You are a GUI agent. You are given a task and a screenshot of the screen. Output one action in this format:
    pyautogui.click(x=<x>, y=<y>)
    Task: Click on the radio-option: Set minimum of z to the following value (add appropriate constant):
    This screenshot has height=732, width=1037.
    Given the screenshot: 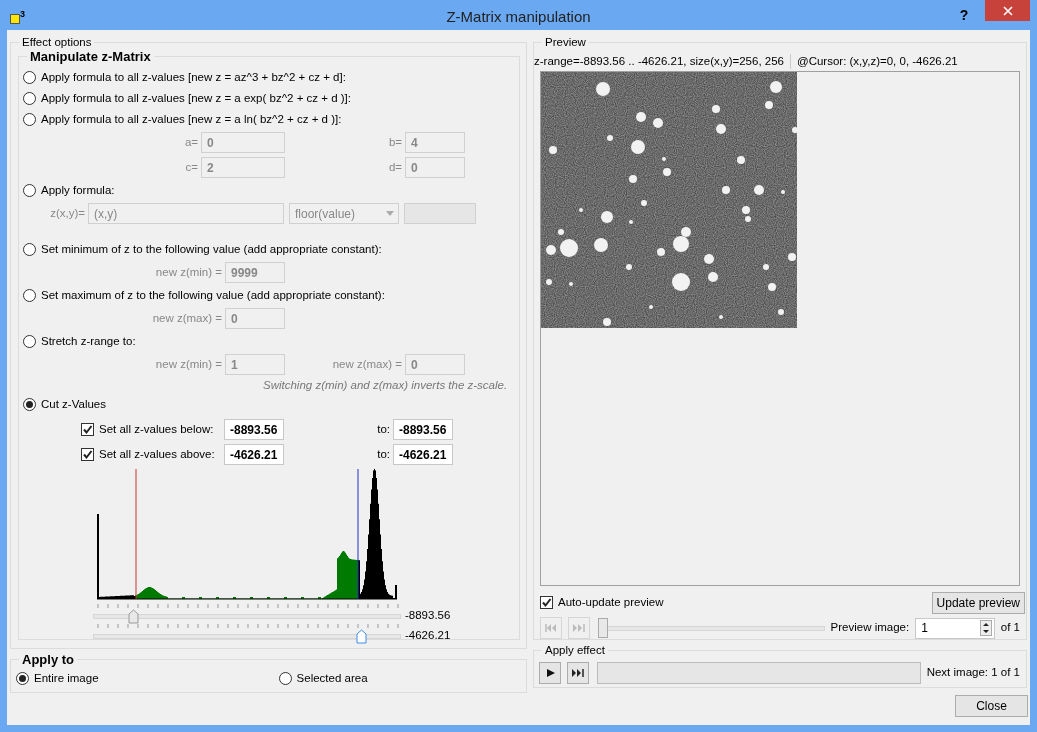 What is the action you would take?
    pyautogui.click(x=202, y=249)
    